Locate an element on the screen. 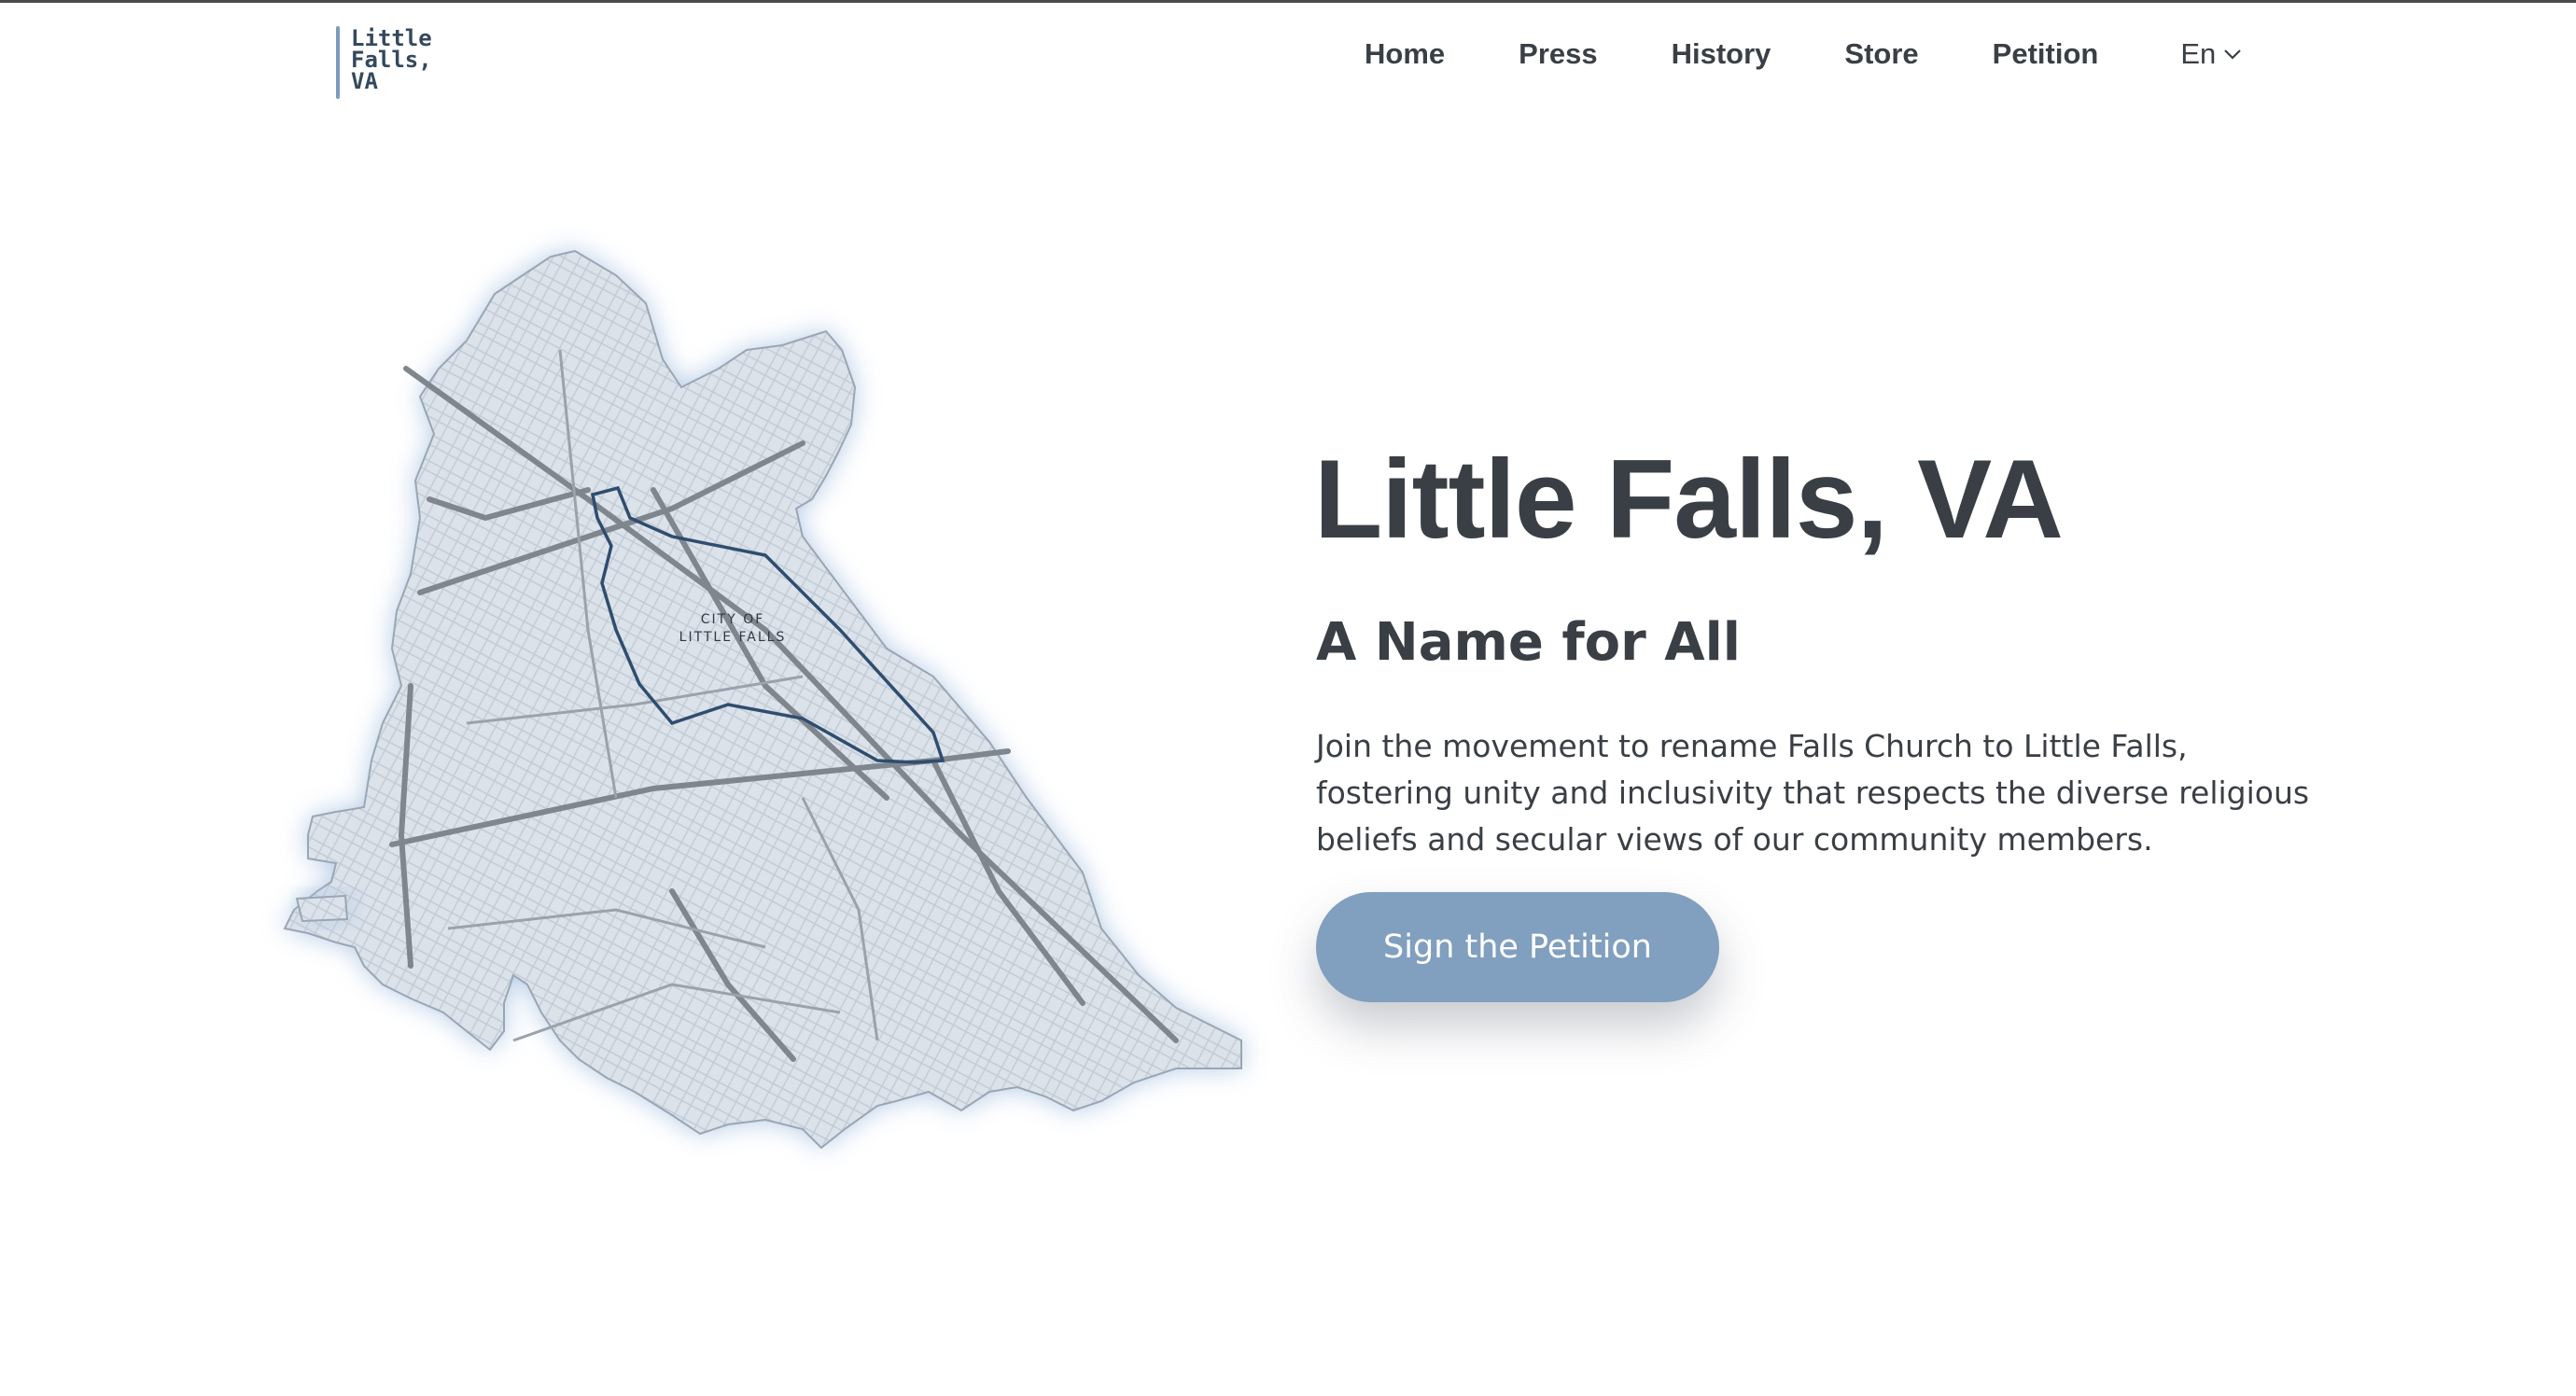 The image size is (2576, 1396). logo-text: Little Falls, VA is located at coordinates (391, 59).